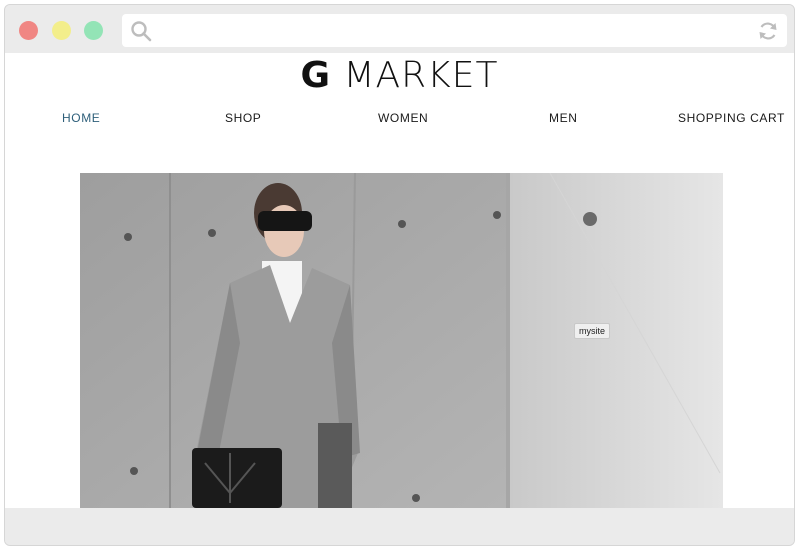 This screenshot has height=550, width=799. Describe the element at coordinates (141, 31) in the screenshot. I see `search-icon` at that location.